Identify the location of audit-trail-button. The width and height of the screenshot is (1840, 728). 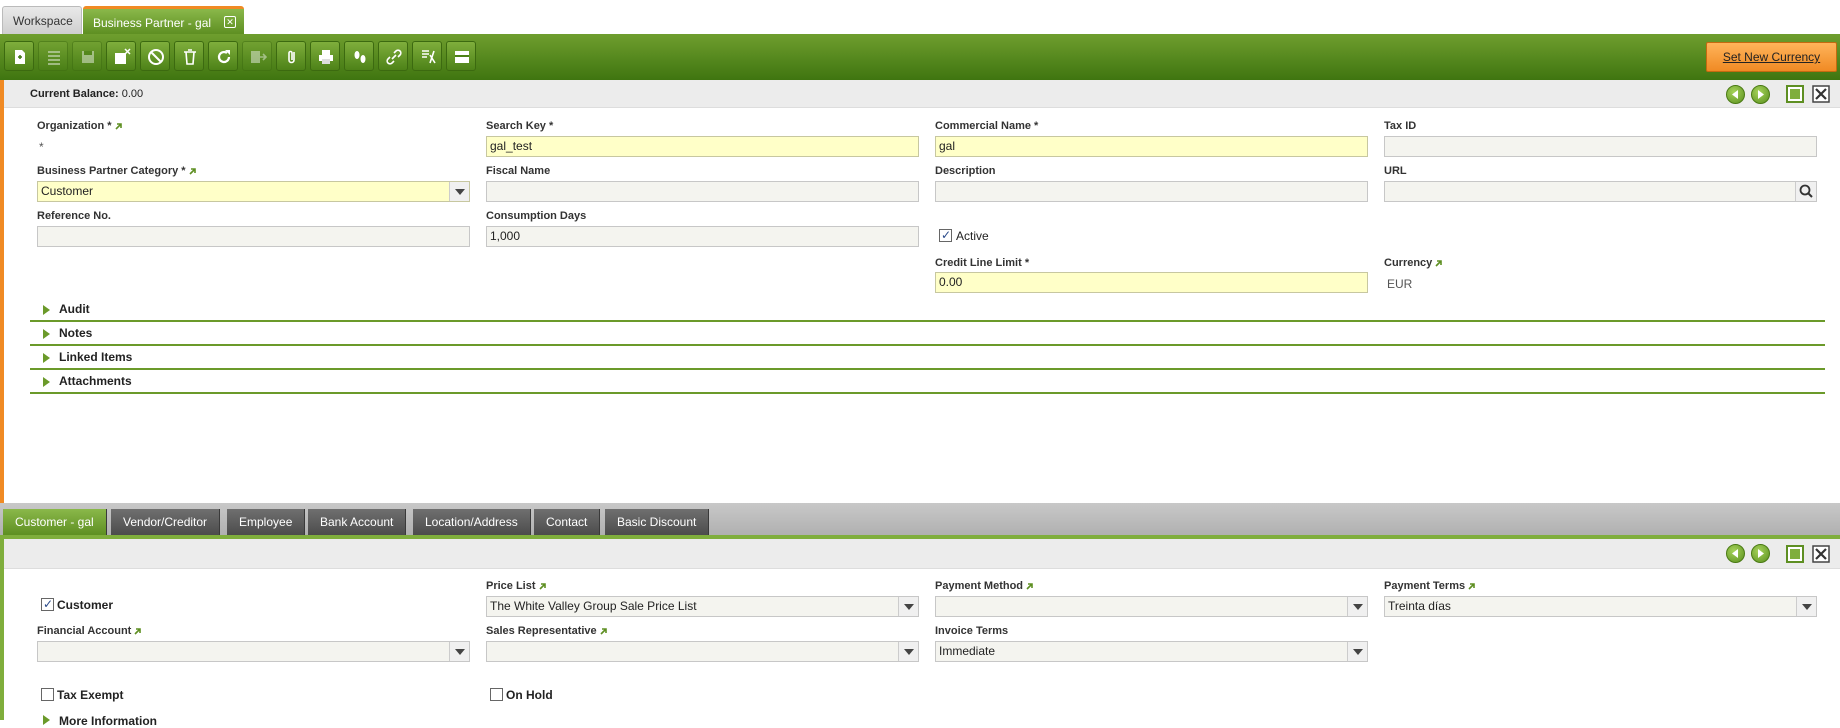
(359, 56).